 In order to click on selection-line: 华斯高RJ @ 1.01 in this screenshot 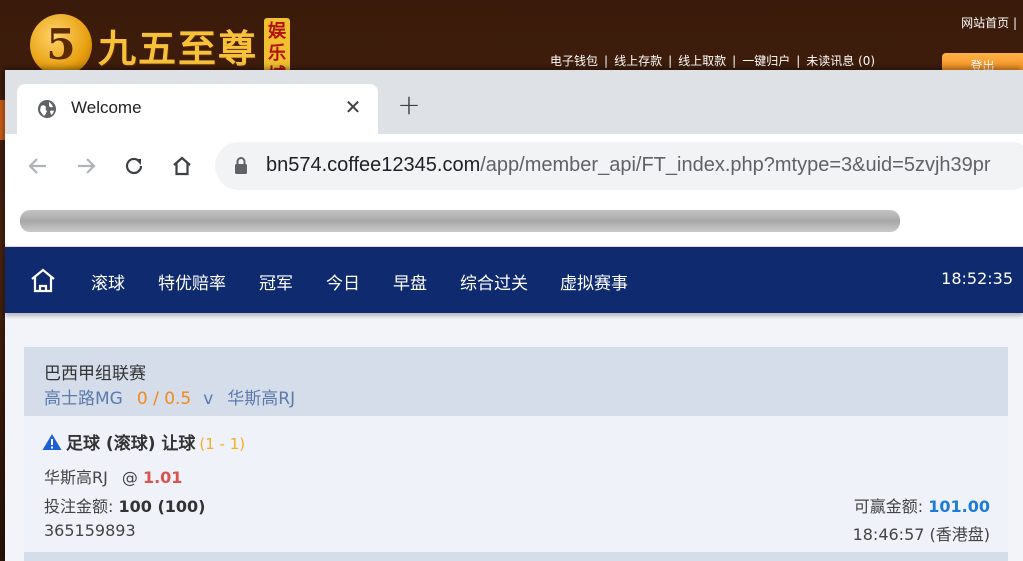, I will do `click(113, 476)`.